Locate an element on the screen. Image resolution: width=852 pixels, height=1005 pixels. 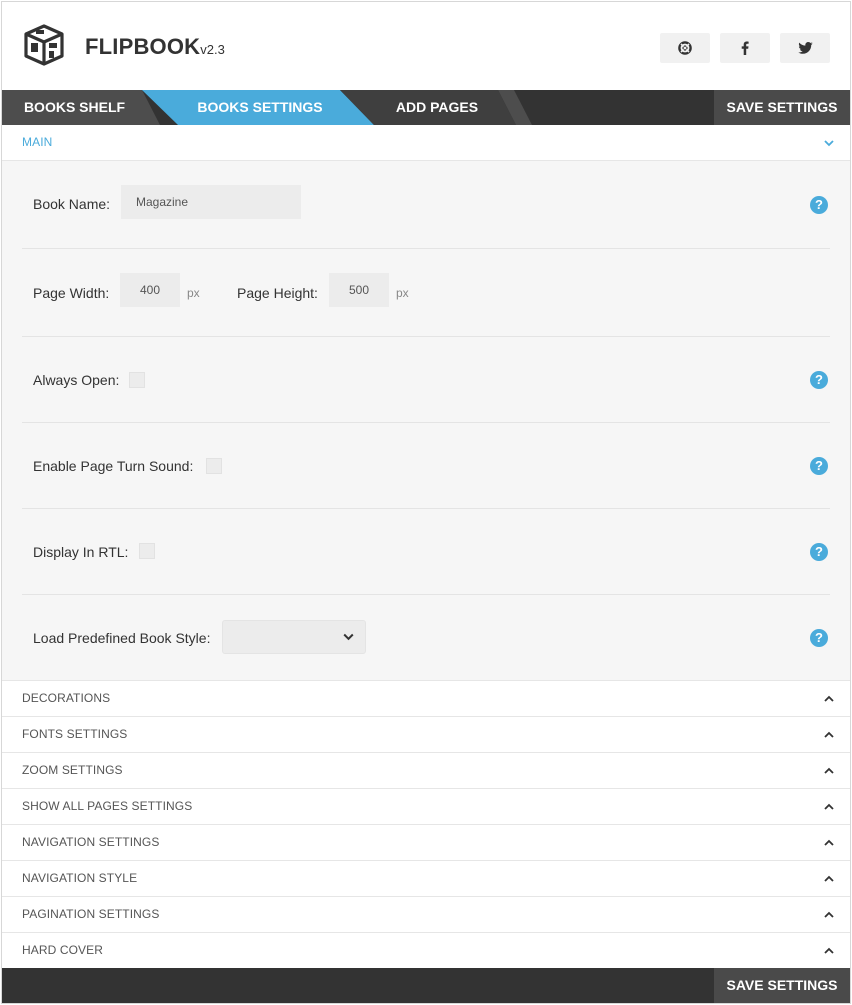
save-settings-button-top: SAVE SETTINGS is located at coordinates (782, 107).